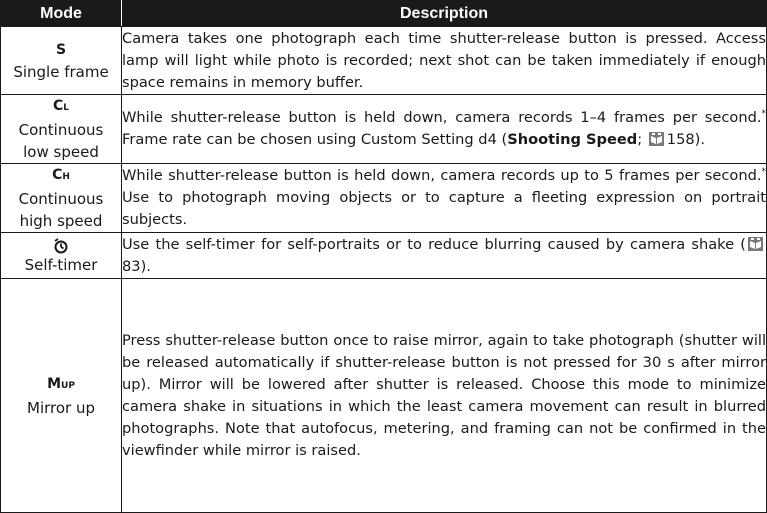 This screenshot has width=767, height=513. I want to click on mode-cell-self-timer: Self-timer, so click(61, 255).